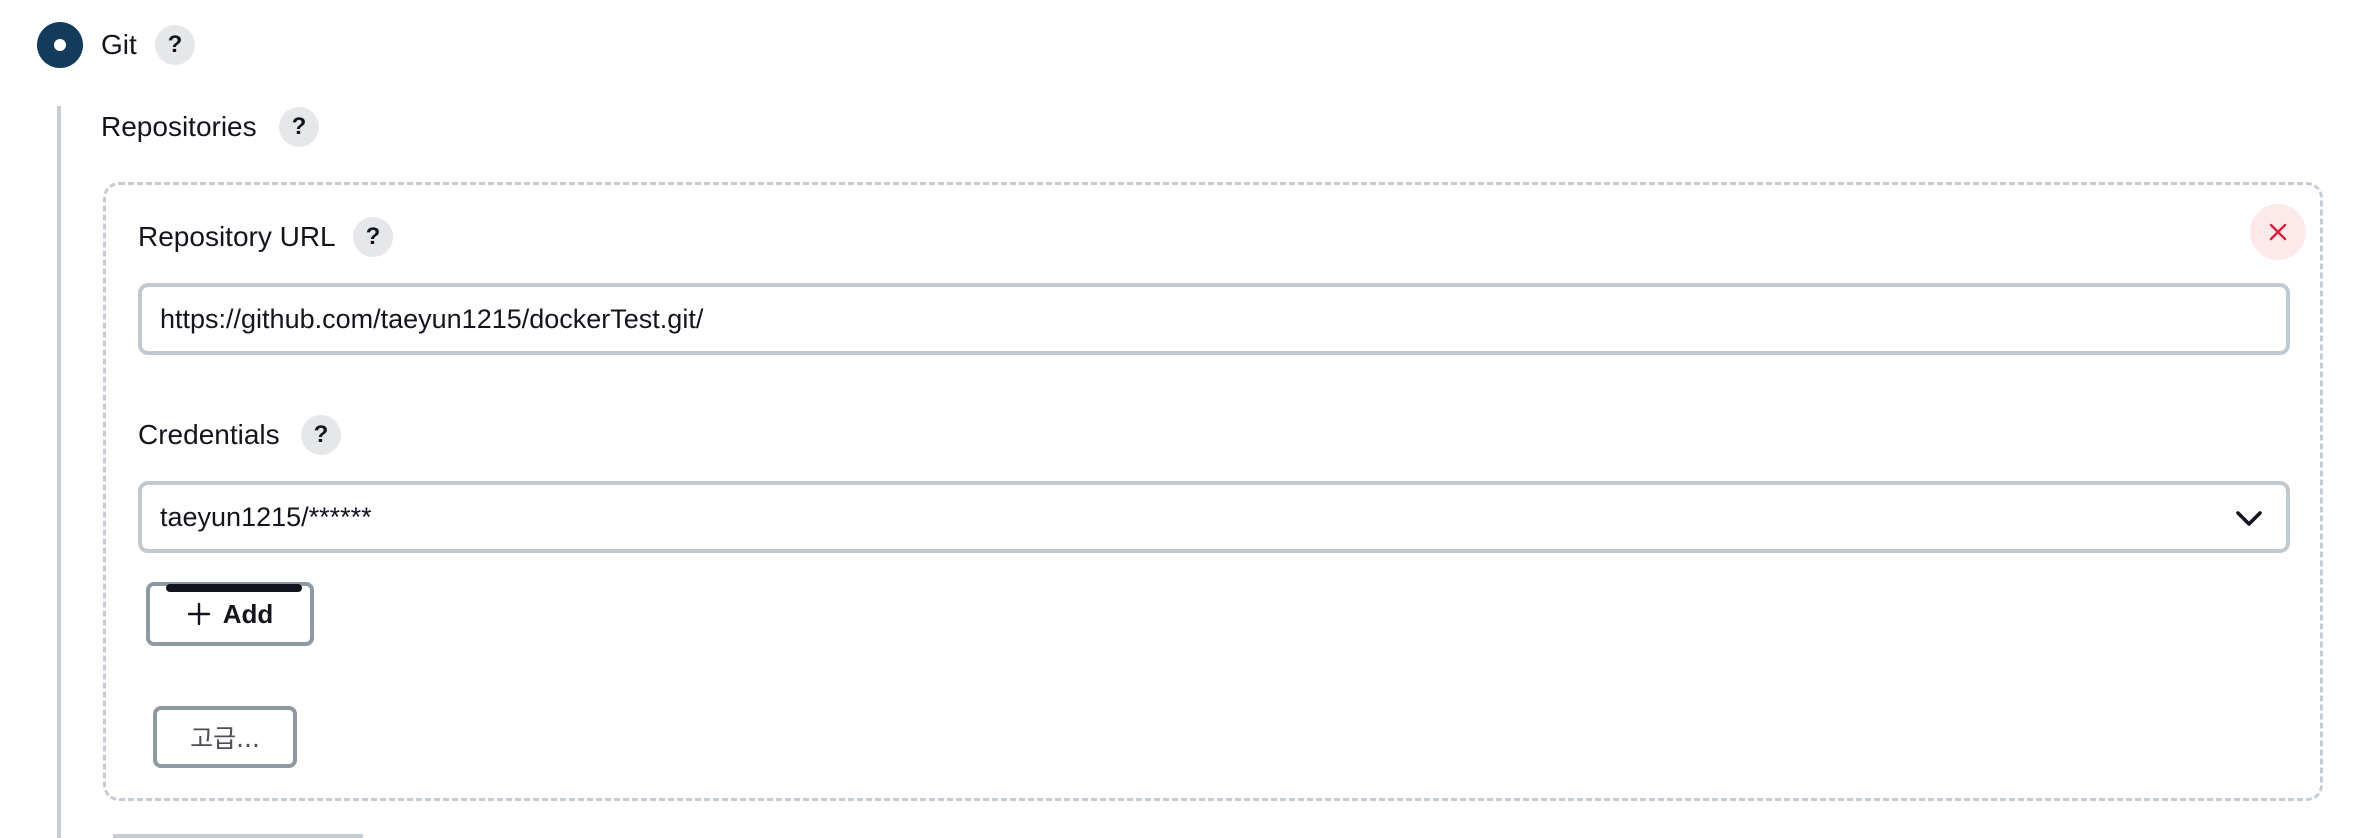  Describe the element at coordinates (373, 237) in the screenshot. I see `repository-url-help-icon: ?` at that location.